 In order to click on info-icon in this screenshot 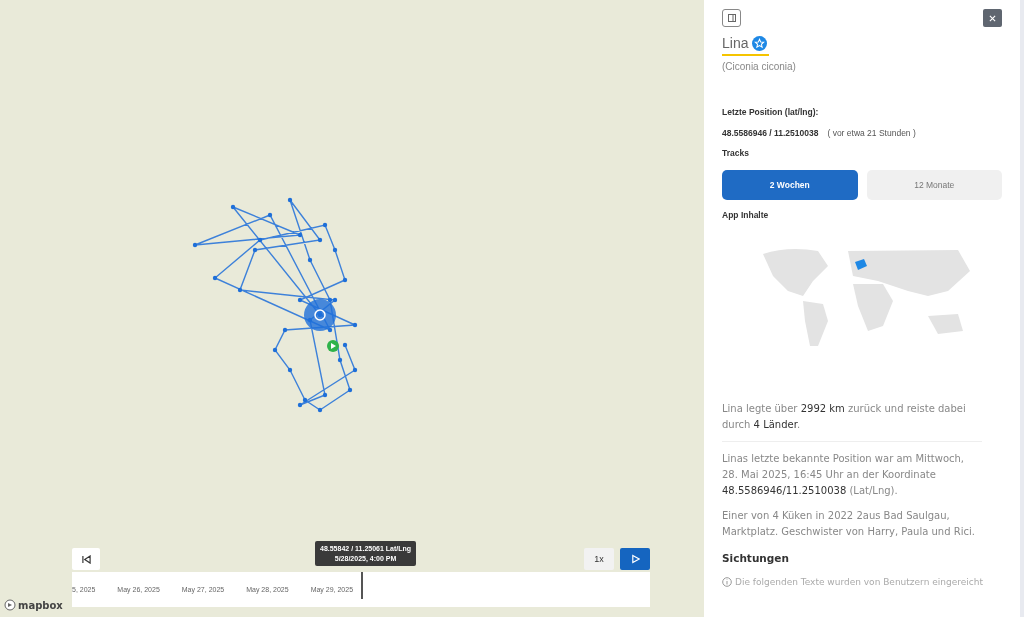, I will do `click(727, 582)`.